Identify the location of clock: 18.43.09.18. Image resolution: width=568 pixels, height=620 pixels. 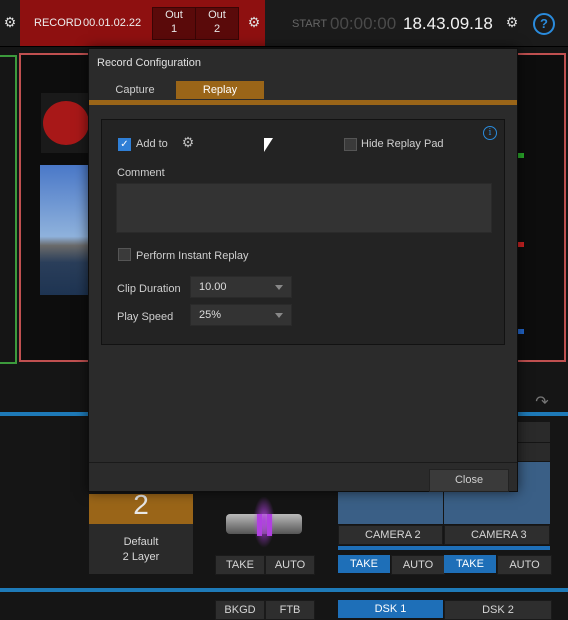
(448, 23).